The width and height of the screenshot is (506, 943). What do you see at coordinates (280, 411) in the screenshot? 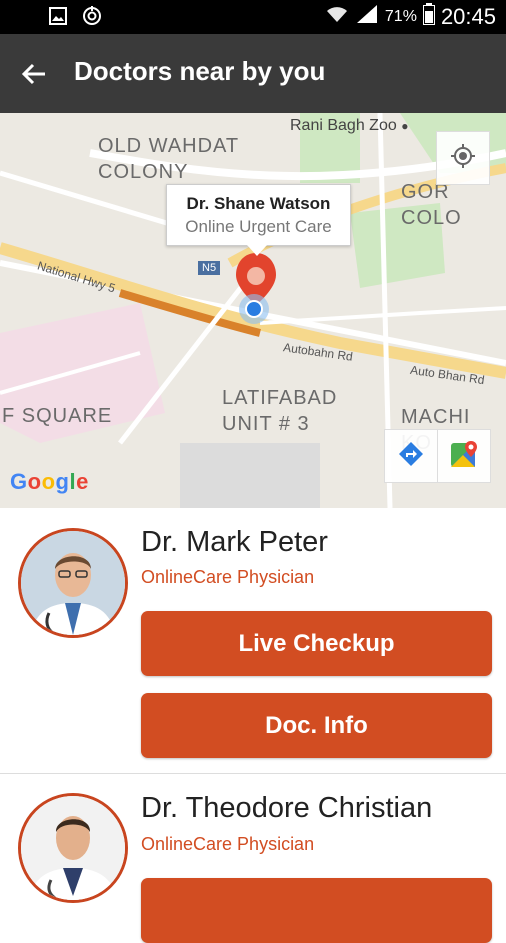
I see `map-label-latifabad: LATIFABAD UNIT # 3` at bounding box center [280, 411].